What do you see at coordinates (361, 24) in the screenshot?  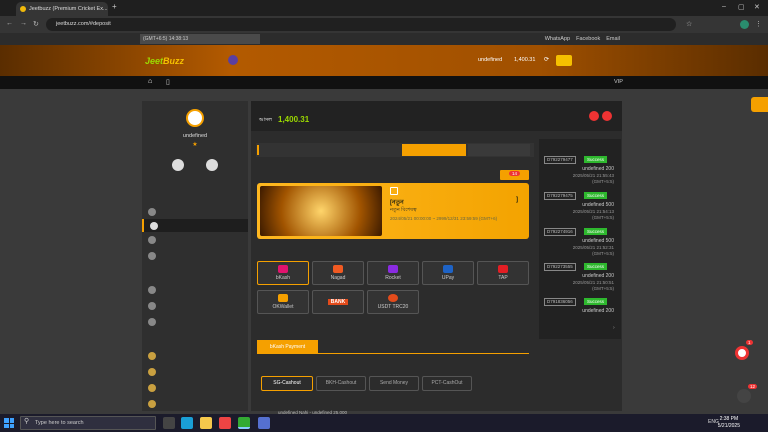 I see `url-field: jeetbuzz.com/#deposit` at bounding box center [361, 24].